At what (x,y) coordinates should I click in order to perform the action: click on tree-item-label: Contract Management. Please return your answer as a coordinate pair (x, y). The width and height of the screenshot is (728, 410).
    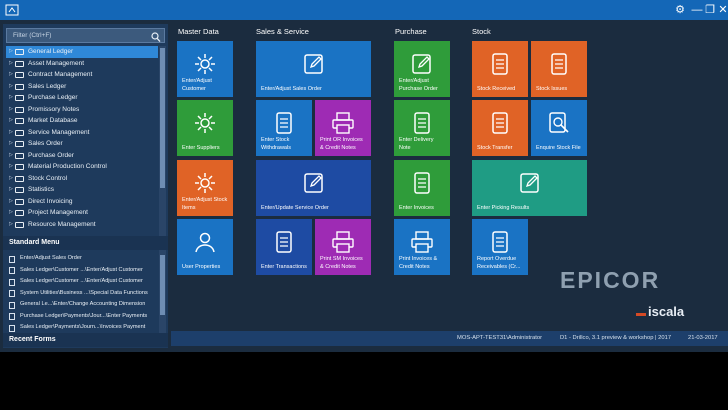
    Looking at the image, I should click on (60, 74).